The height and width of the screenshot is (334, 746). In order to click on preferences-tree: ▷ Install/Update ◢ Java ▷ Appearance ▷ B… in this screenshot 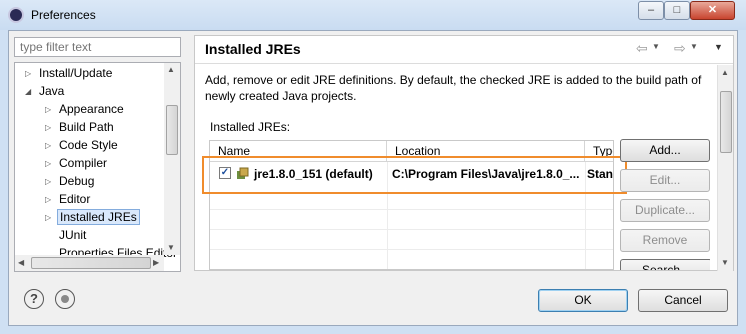, I will do `click(97, 167)`.